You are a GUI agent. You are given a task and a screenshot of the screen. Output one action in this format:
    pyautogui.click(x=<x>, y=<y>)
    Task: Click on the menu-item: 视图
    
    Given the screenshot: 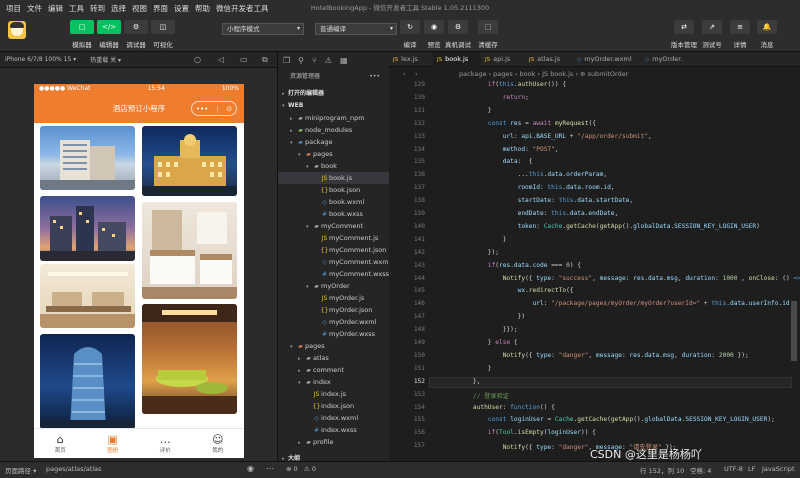 What is the action you would take?
    pyautogui.click(x=139, y=8)
    